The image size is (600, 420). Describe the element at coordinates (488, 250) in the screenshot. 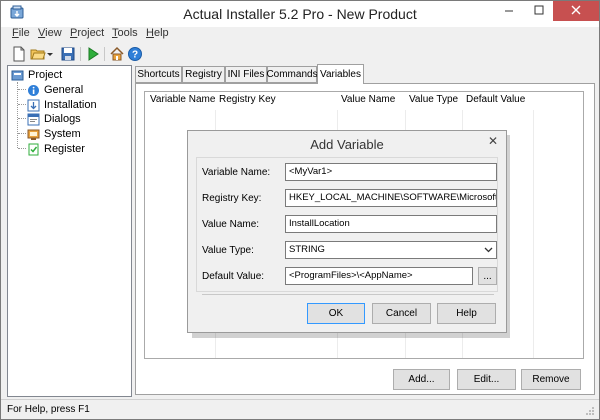

I see `chevron-down-icon` at that location.